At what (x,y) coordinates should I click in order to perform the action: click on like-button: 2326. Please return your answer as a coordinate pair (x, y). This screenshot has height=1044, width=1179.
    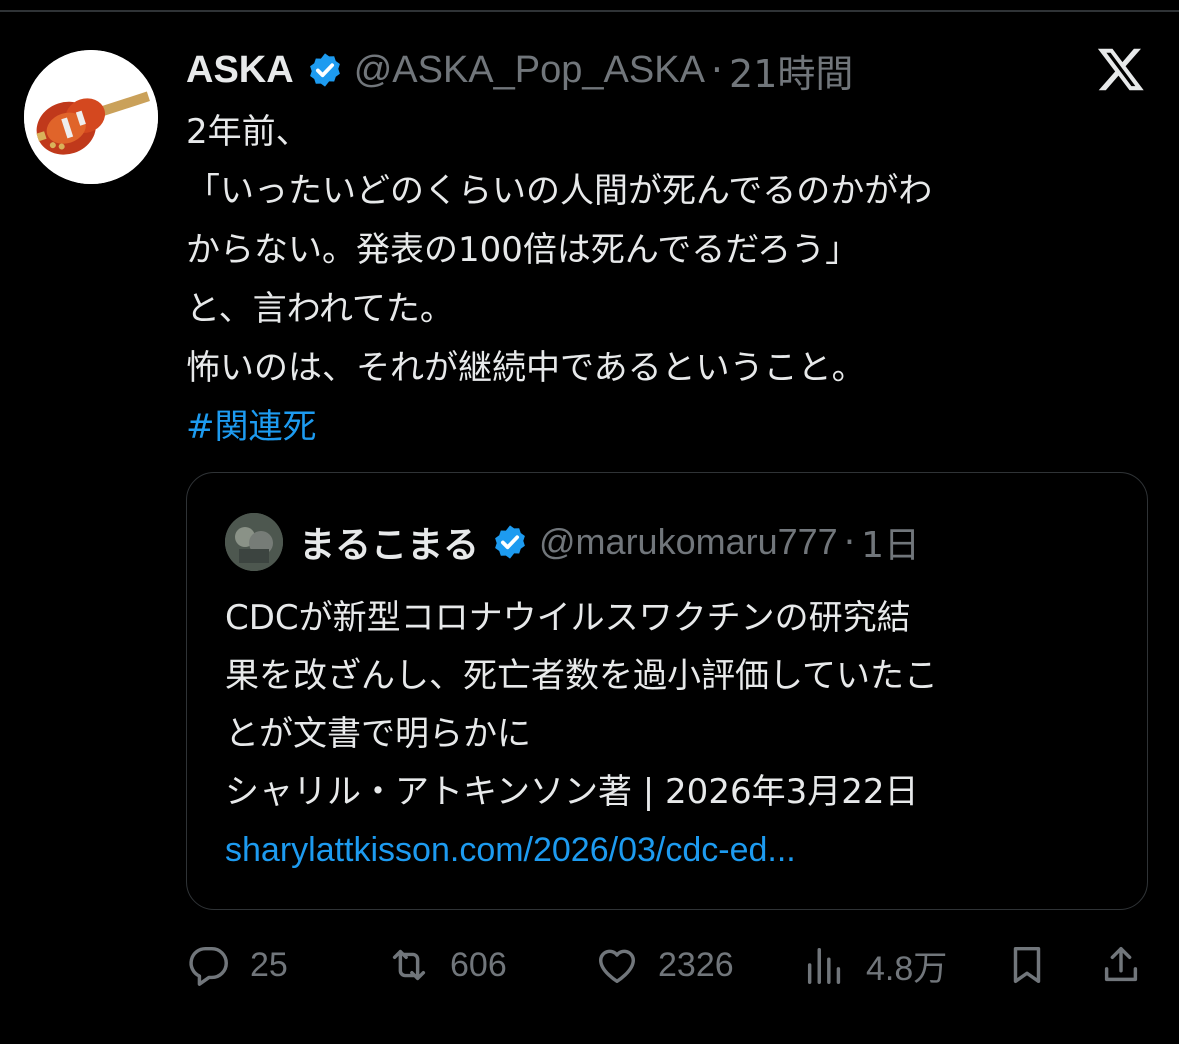
    Looking at the image, I should click on (664, 965).